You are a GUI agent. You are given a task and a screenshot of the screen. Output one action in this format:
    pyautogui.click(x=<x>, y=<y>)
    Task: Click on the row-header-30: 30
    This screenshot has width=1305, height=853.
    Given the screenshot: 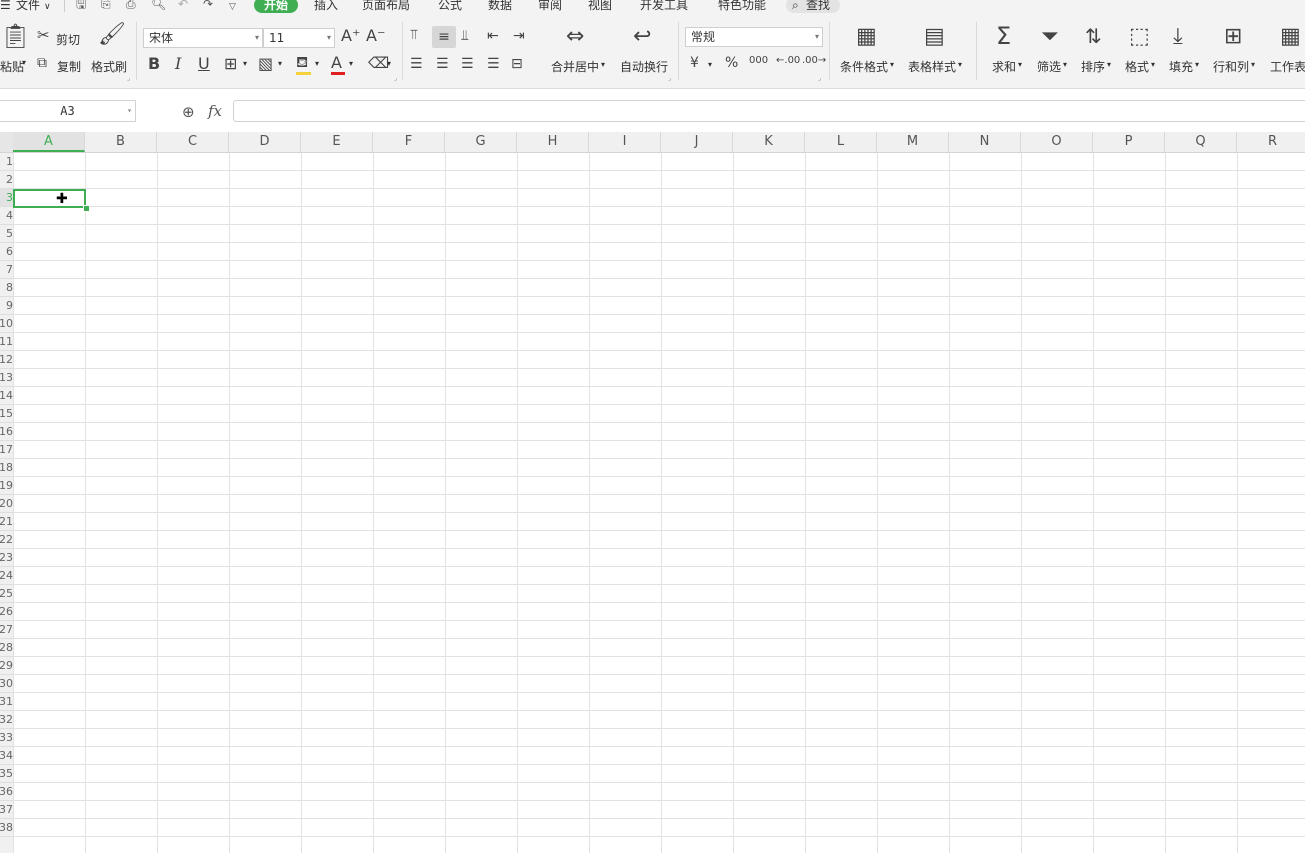 What is the action you would take?
    pyautogui.click(x=6, y=684)
    